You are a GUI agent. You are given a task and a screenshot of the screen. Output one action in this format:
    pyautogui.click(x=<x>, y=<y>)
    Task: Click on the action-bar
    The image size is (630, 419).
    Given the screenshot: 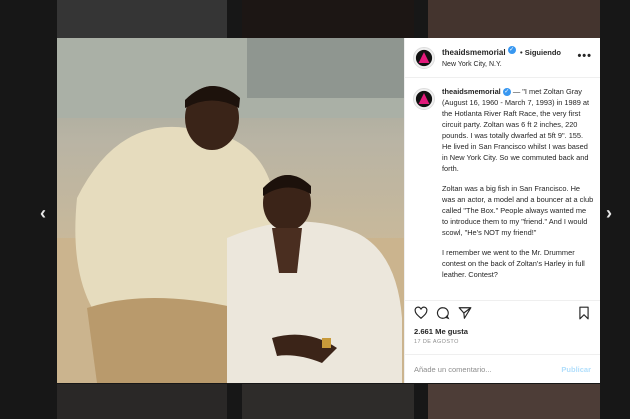 What is the action you would take?
    pyautogui.click(x=502, y=313)
    